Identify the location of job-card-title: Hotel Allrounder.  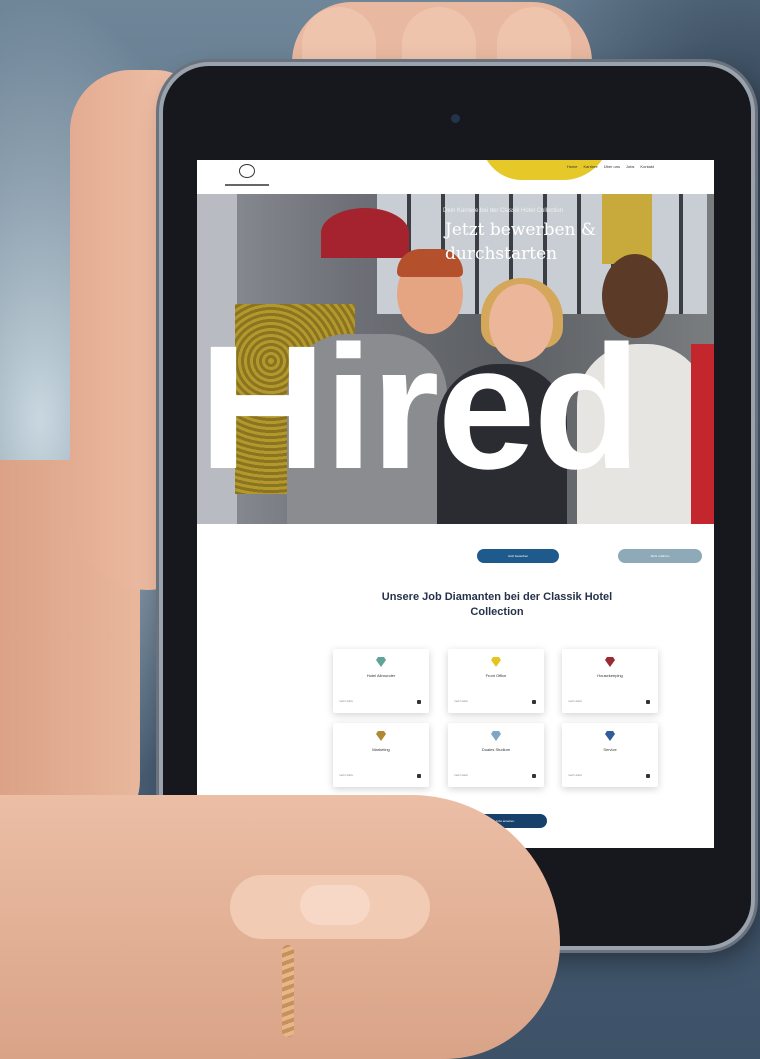
(381, 675).